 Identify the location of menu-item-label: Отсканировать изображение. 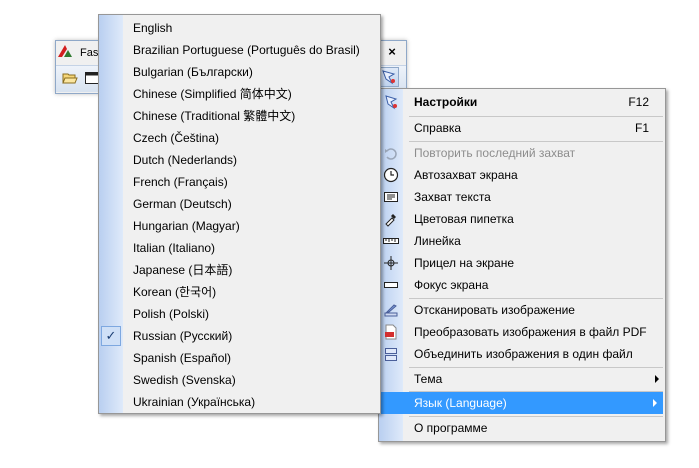
(494, 310).